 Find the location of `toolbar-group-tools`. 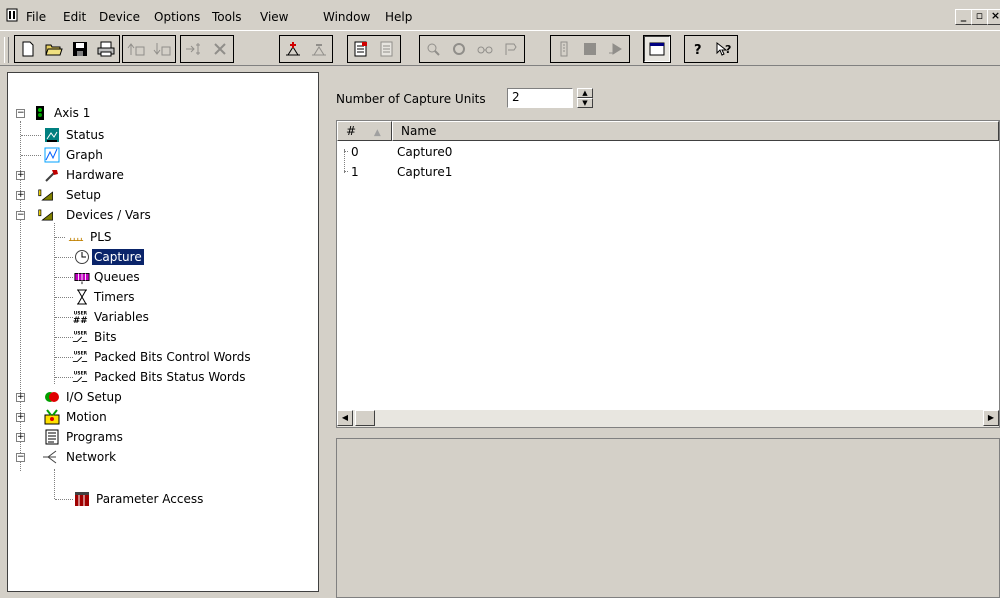

toolbar-group-tools is located at coordinates (472, 49).